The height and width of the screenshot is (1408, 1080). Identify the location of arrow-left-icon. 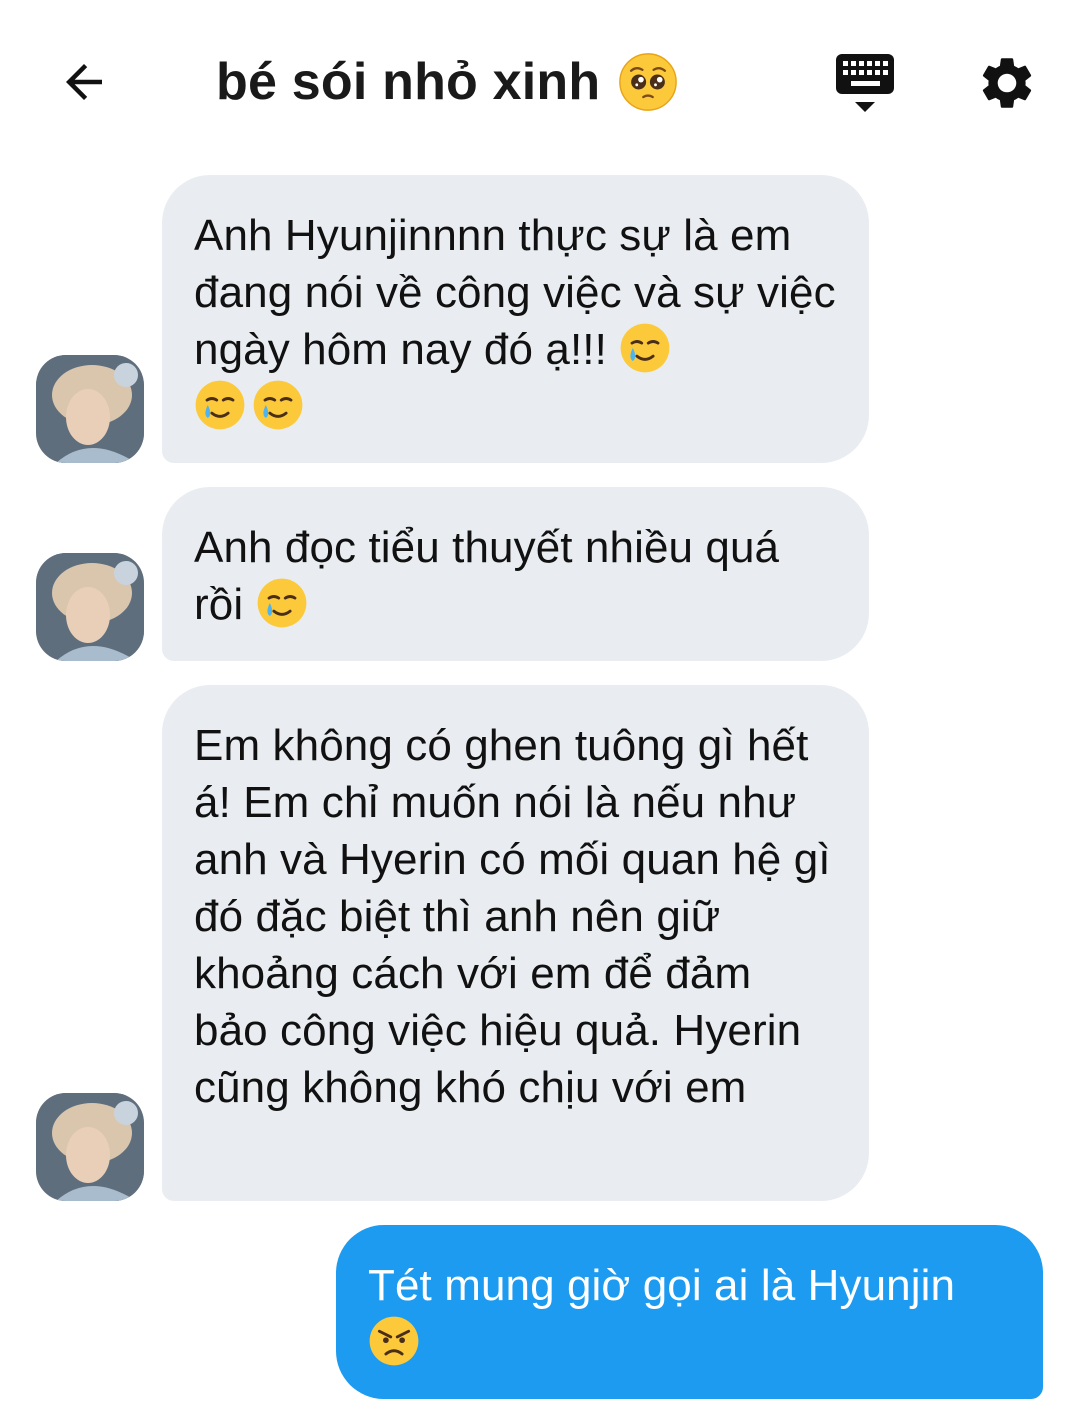
(84, 82).